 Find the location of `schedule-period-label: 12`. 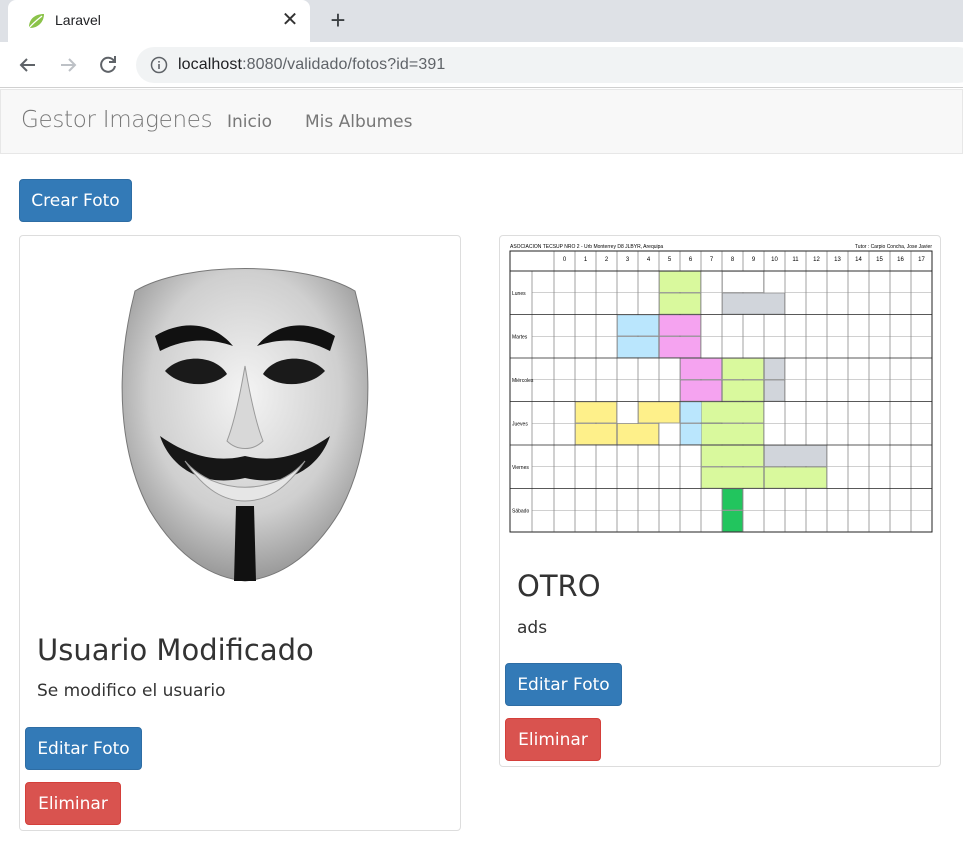

schedule-period-label: 12 is located at coordinates (816, 260).